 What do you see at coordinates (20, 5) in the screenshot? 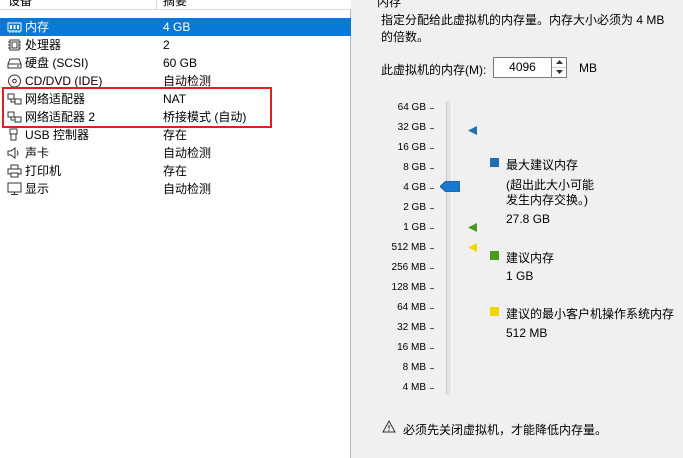
I see `column-header-device: 设备` at bounding box center [20, 5].